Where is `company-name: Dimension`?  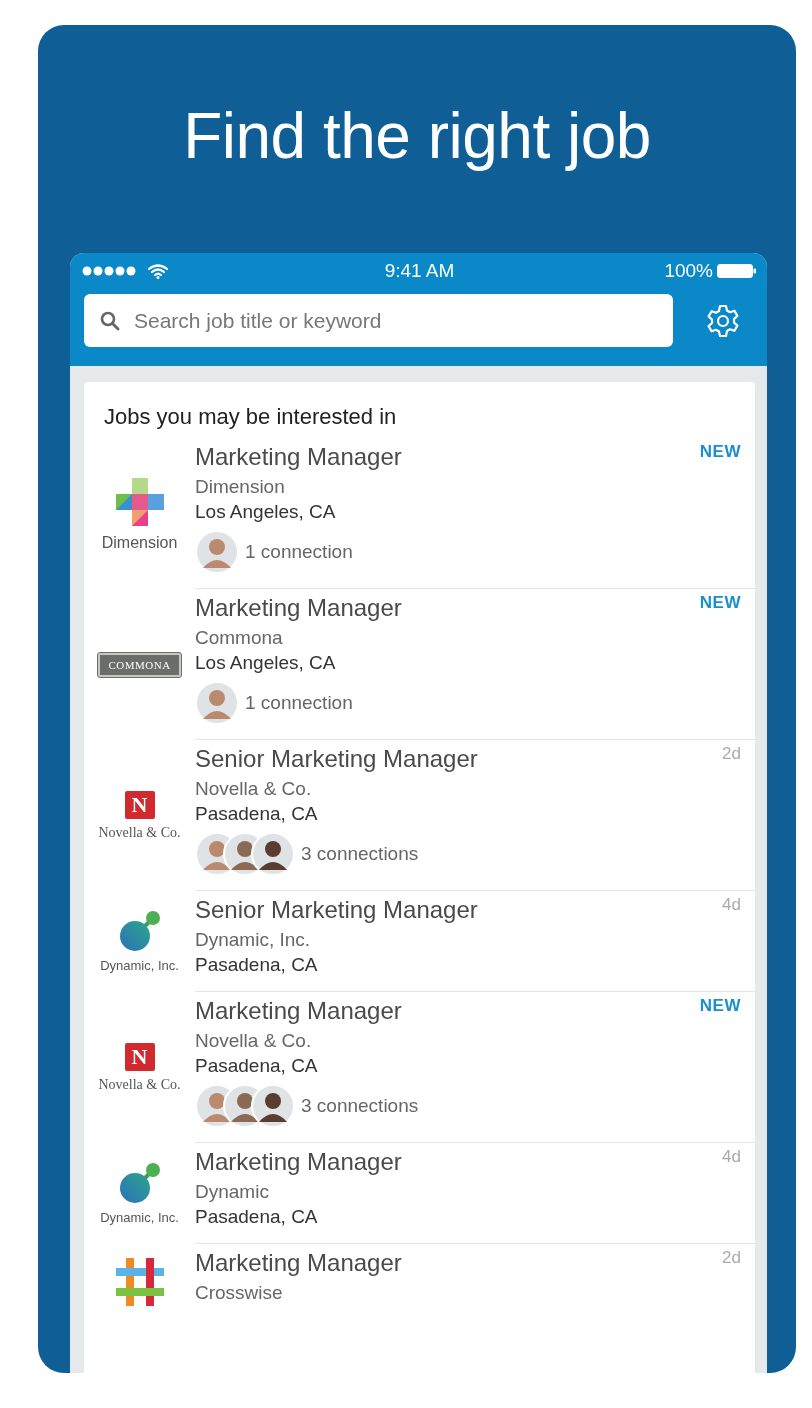 company-name: Dimension is located at coordinates (240, 487).